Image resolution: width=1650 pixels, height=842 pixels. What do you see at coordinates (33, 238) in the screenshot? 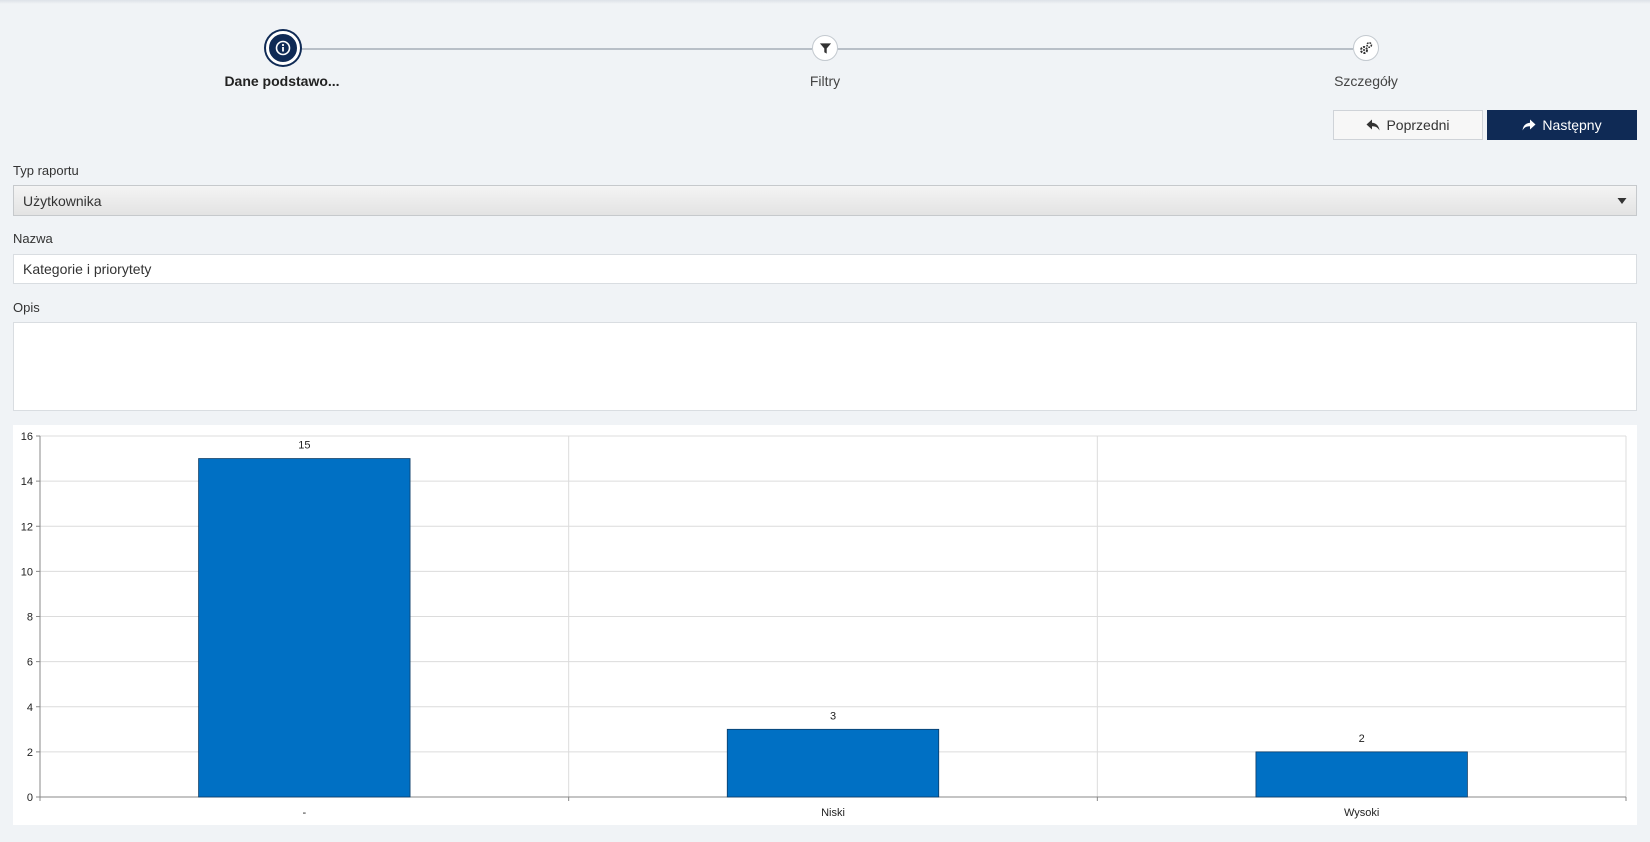
I see `name-label: Nazwa` at bounding box center [33, 238].